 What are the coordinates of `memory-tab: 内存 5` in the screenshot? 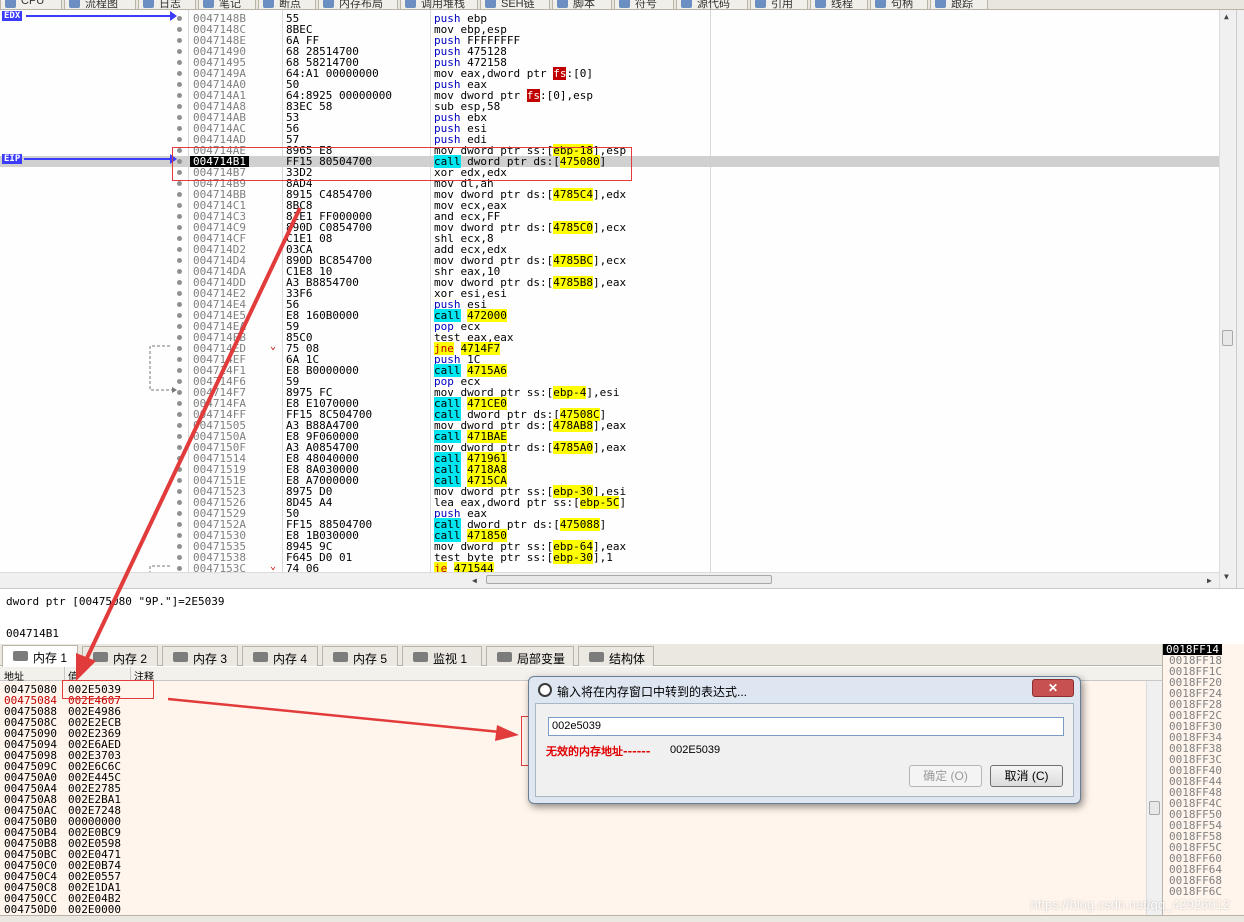 It's located at (360, 656).